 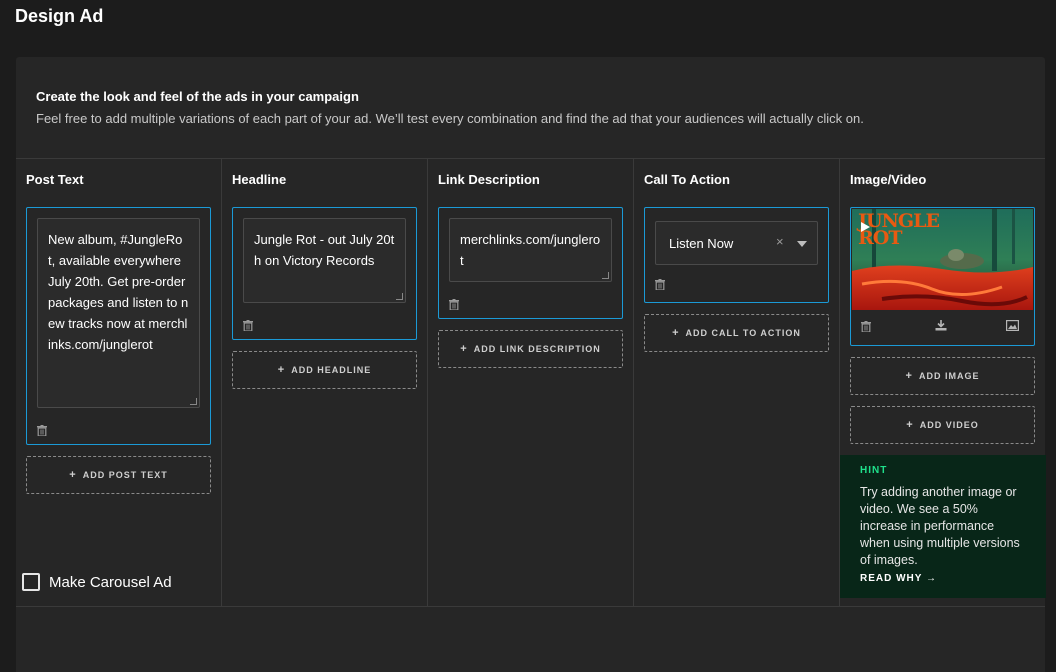 What do you see at coordinates (59, 16) in the screenshot?
I see `page-title: Design Ad` at bounding box center [59, 16].